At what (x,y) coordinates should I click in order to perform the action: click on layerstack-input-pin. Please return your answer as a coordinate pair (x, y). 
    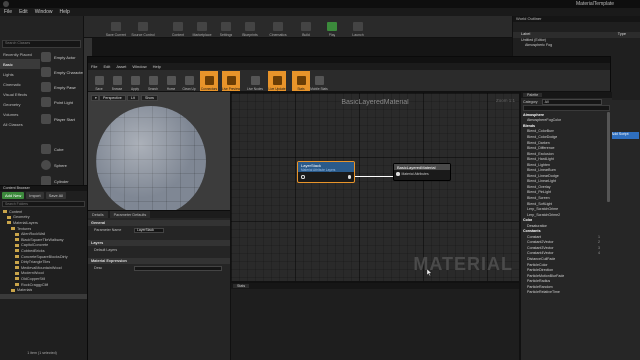
    Looking at the image, I should click on (303, 177).